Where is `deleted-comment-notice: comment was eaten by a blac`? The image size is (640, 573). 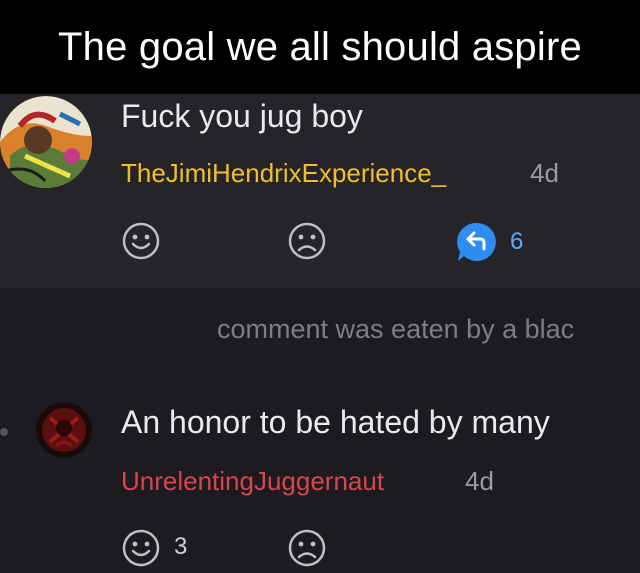
deleted-comment-notice: comment was eaten by a blac is located at coordinates (396, 329).